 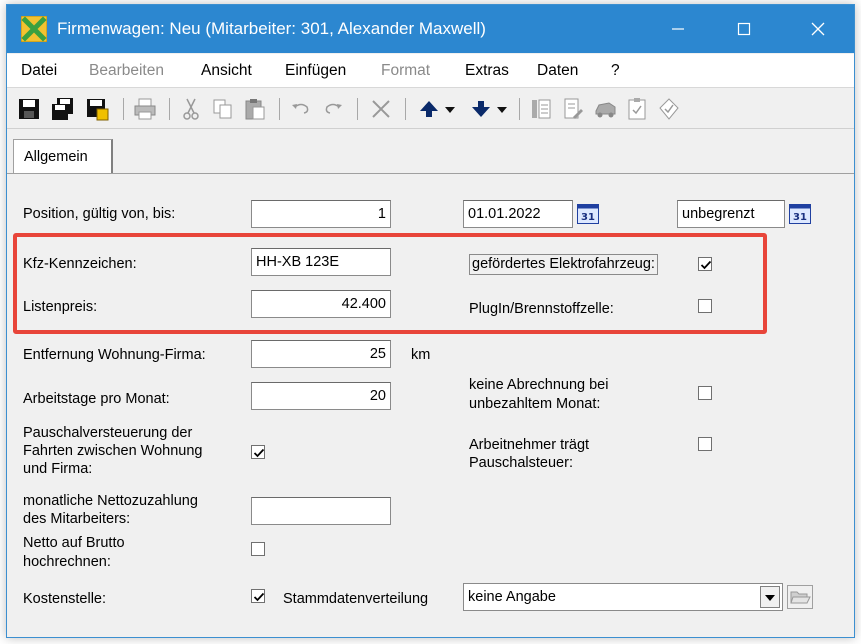 I want to click on gross-up-label-line1: Netto auf Brutto, so click(x=74, y=543).